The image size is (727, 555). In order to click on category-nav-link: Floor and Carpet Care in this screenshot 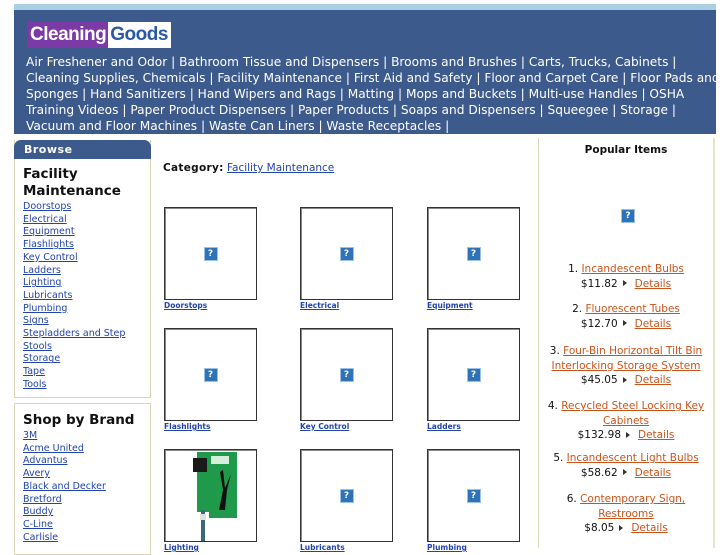, I will do `click(551, 78)`.